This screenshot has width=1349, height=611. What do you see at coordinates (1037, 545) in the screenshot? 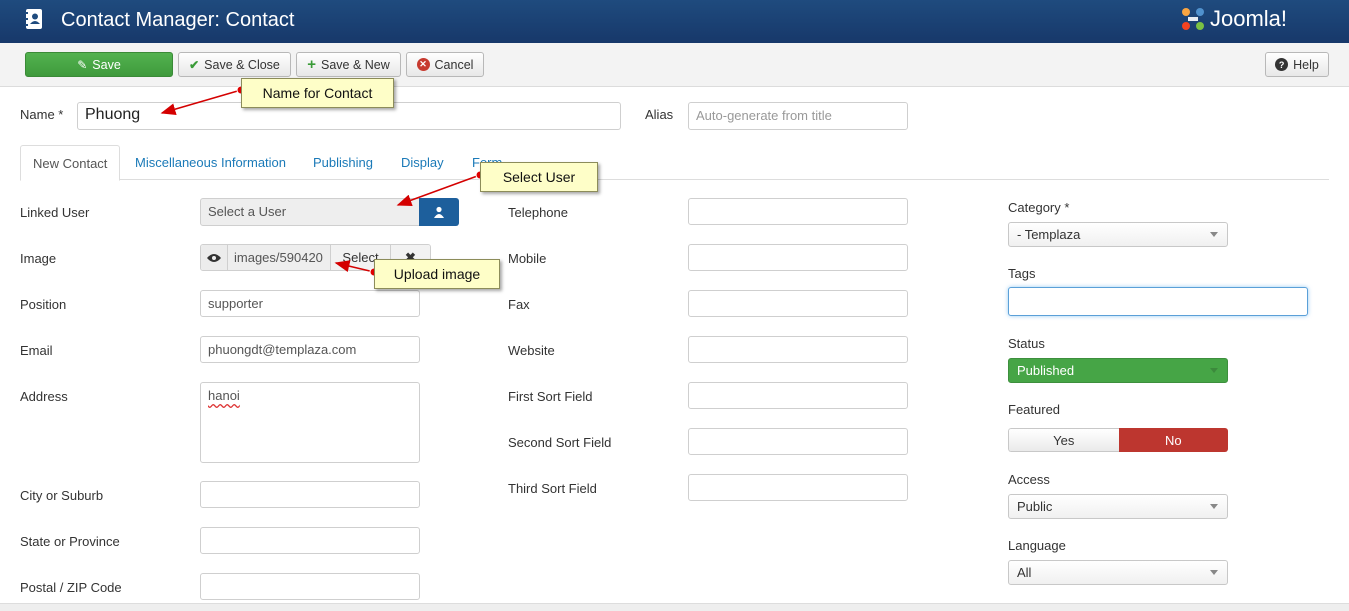
I see `language-label: Language` at bounding box center [1037, 545].